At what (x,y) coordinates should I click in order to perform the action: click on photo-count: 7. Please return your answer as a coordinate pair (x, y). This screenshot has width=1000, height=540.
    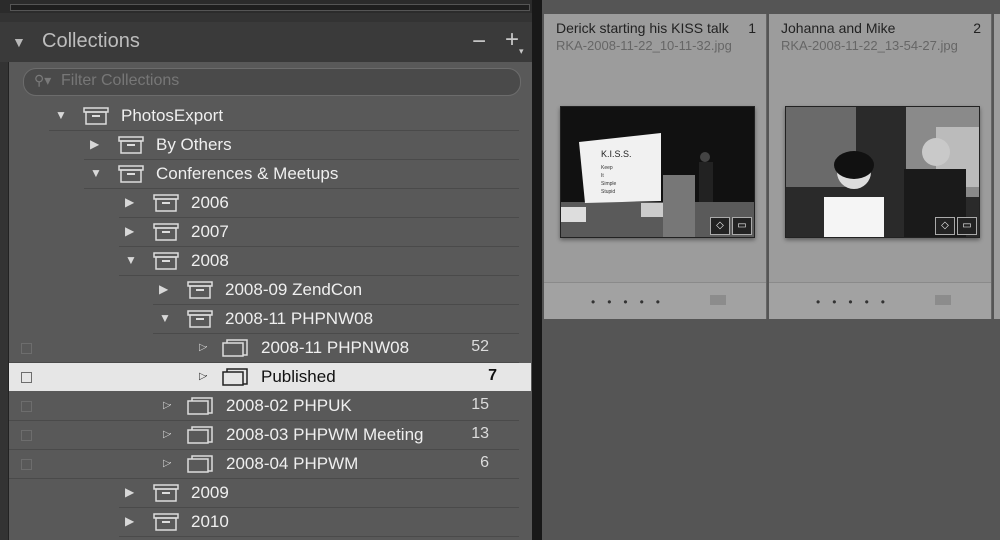
    Looking at the image, I should click on (492, 375).